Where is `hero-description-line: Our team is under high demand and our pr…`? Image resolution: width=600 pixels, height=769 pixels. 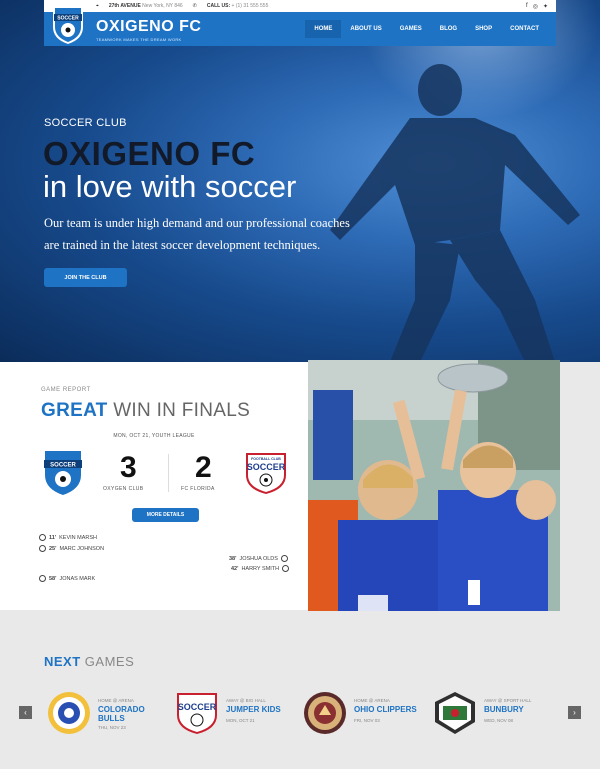 hero-description-line: Our team is under high demand and our pr… is located at coordinates (197, 223).